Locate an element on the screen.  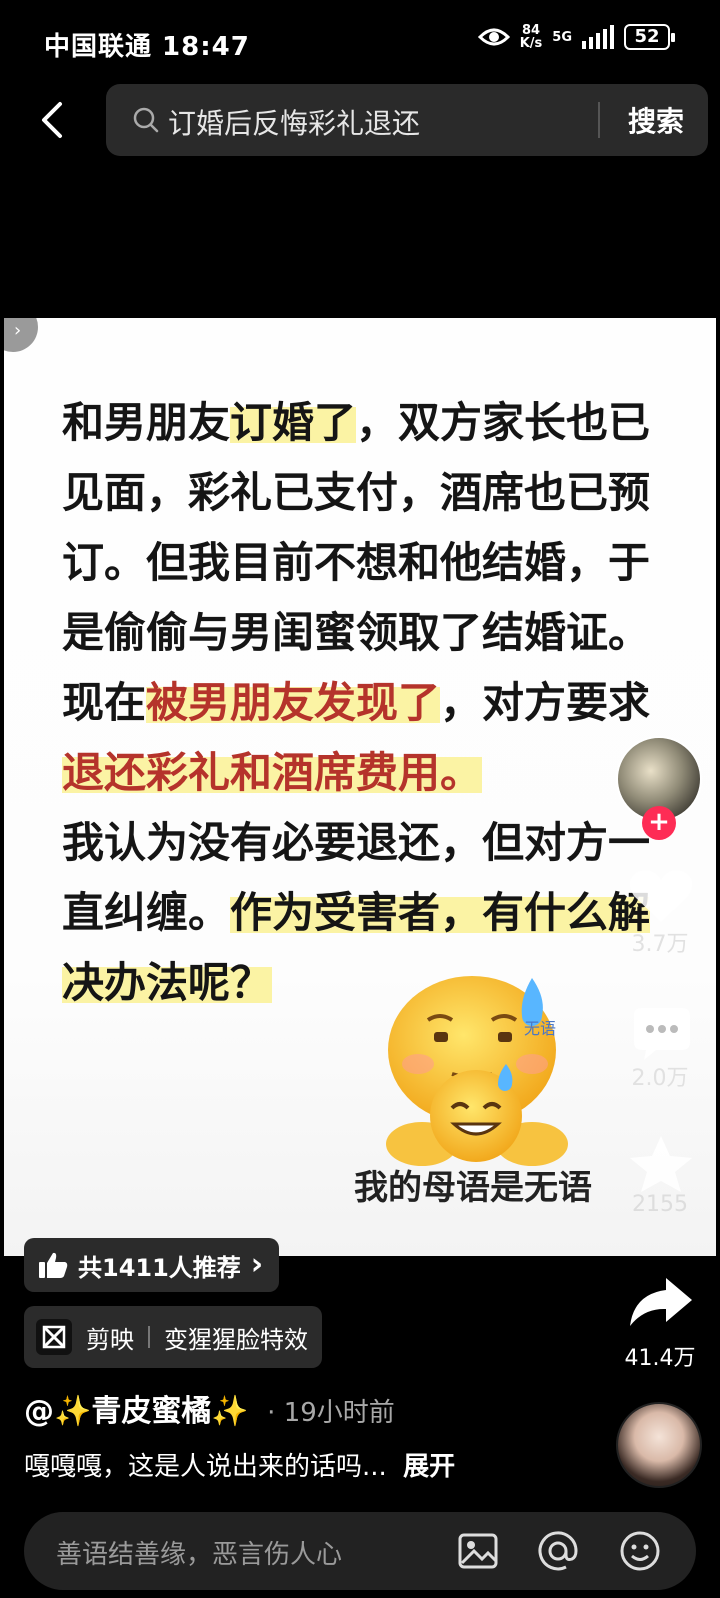
search-divider is located at coordinates (599, 120).